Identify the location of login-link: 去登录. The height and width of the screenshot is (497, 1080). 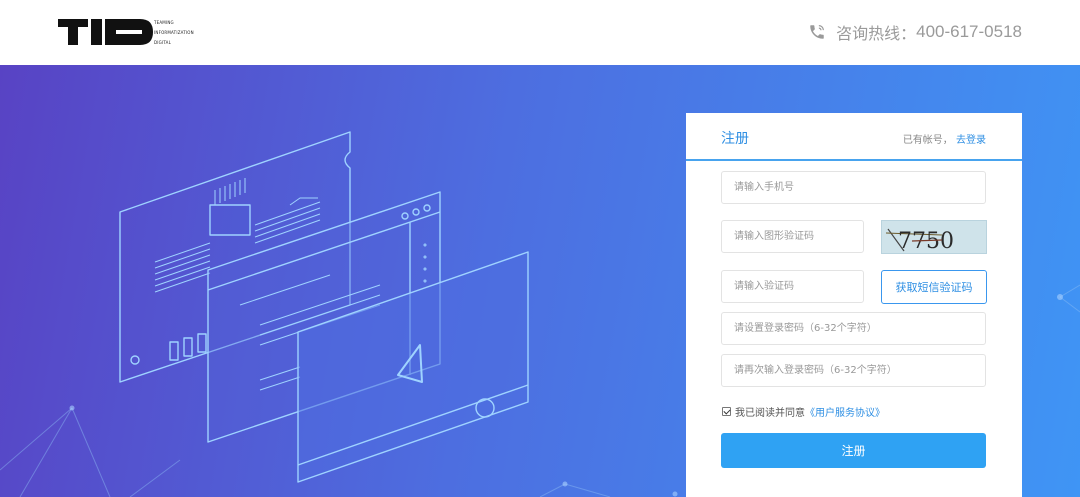
(971, 140).